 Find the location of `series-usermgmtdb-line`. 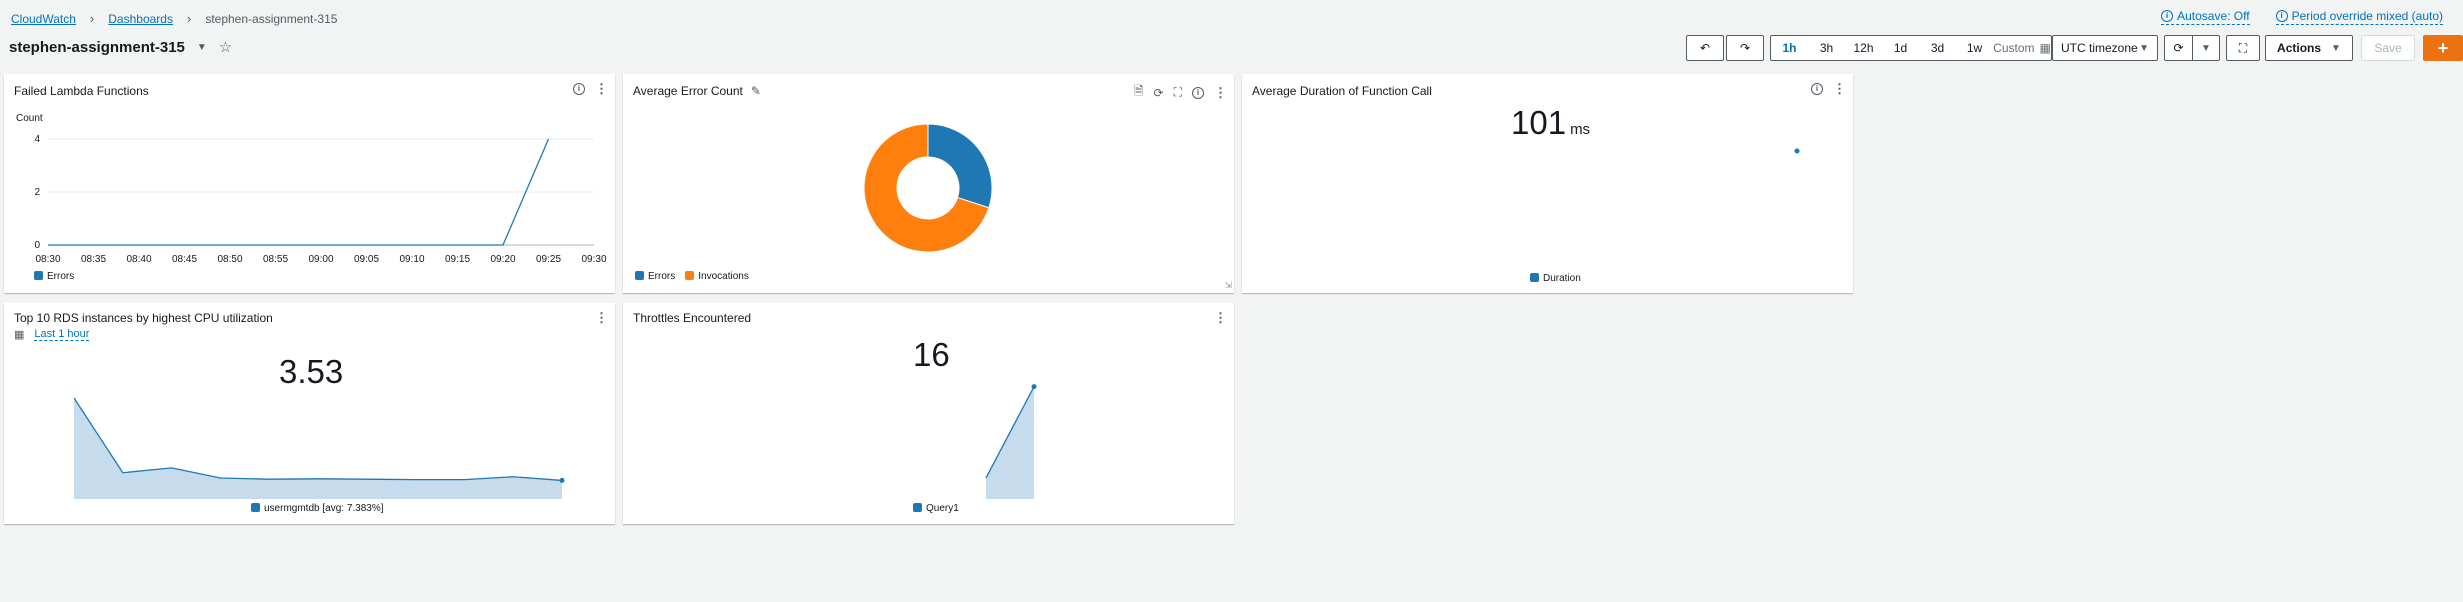

series-usermgmtdb-line is located at coordinates (318, 439).